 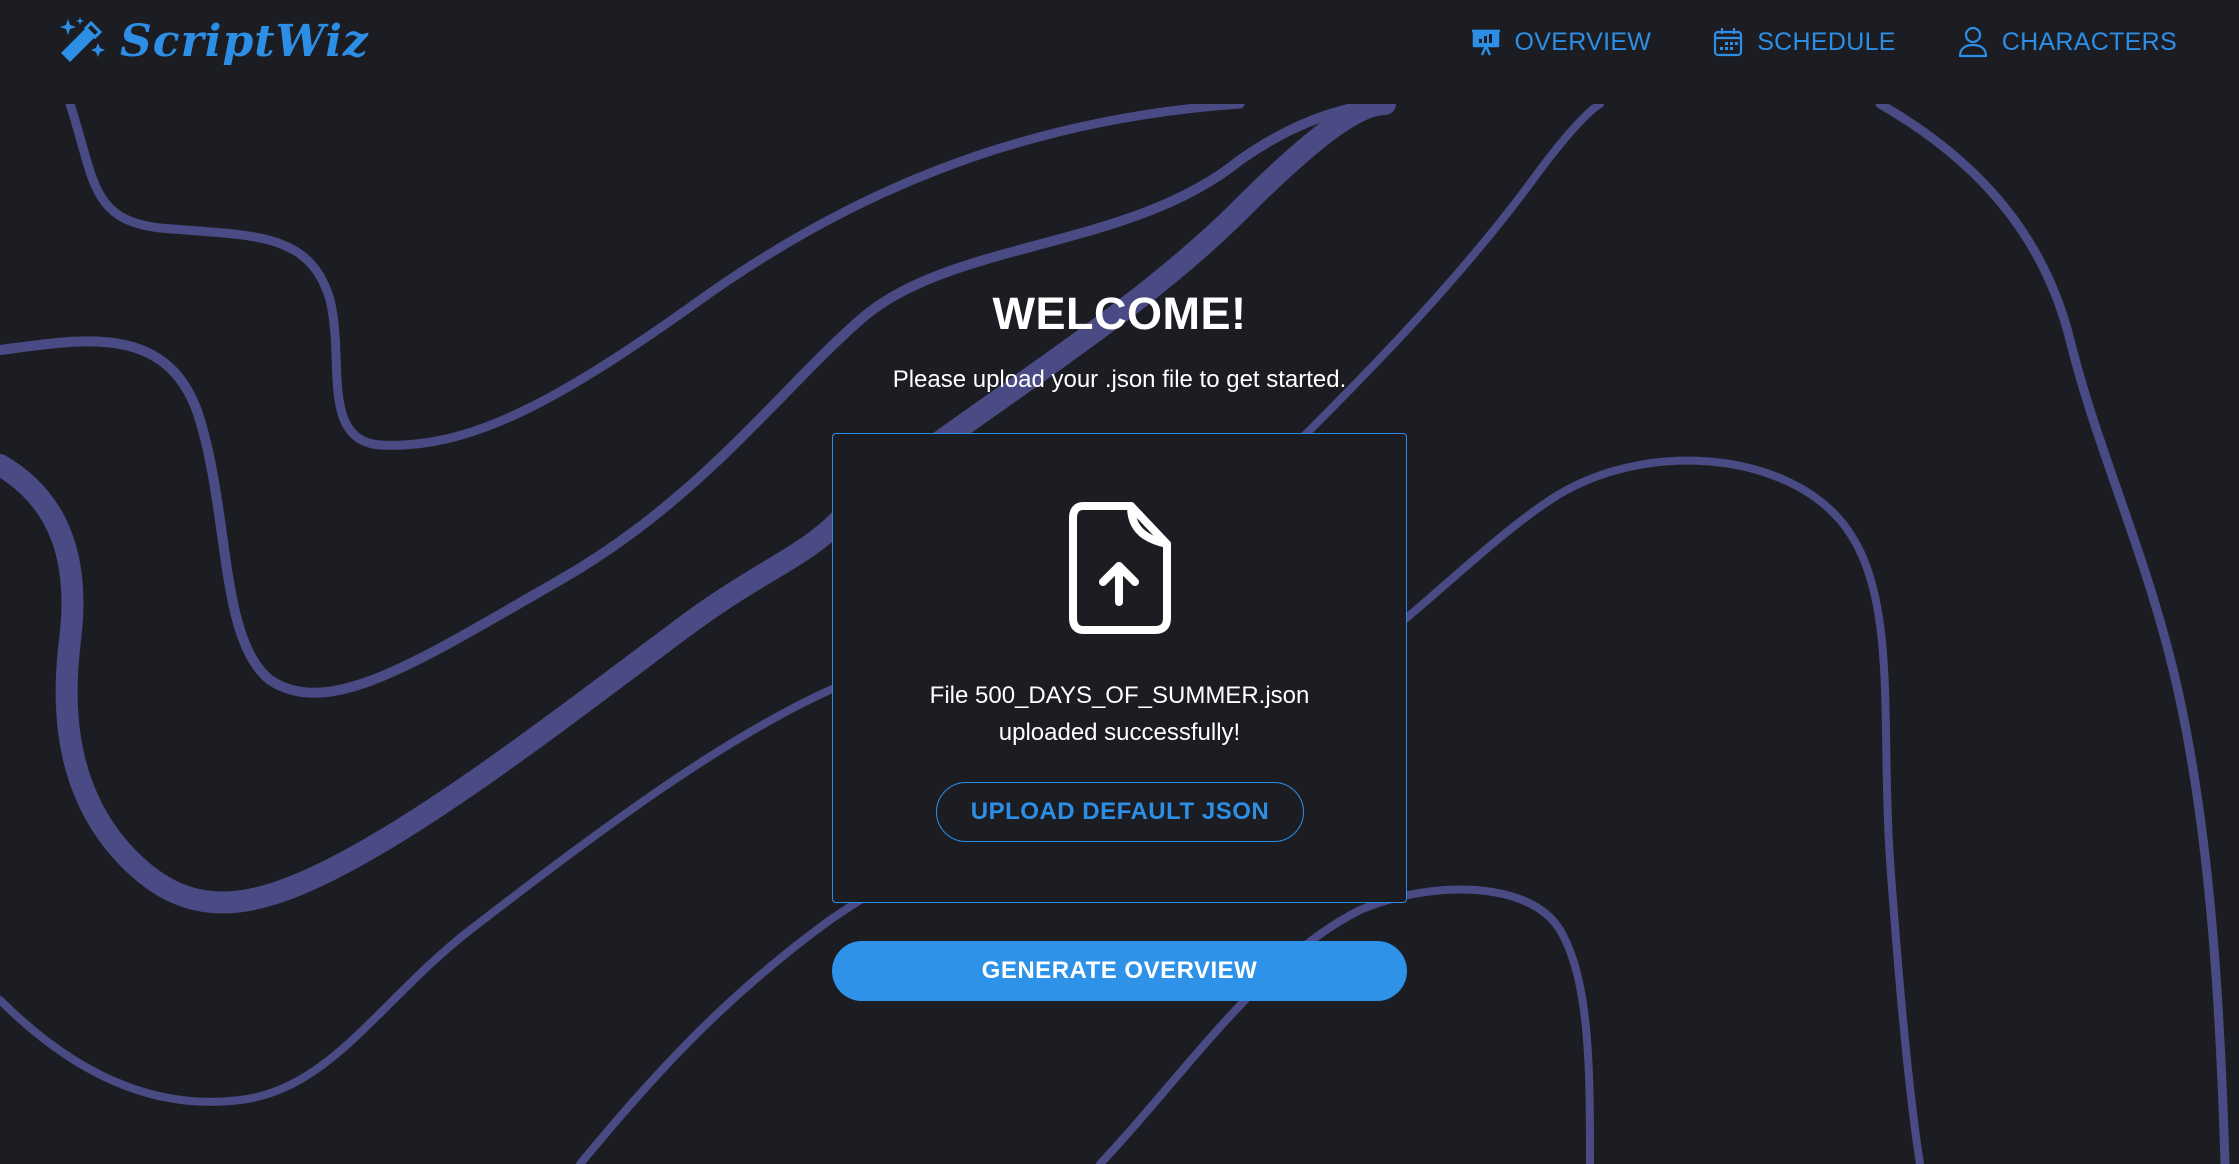 What do you see at coordinates (1120, 568) in the screenshot?
I see `file-upload-icon` at bounding box center [1120, 568].